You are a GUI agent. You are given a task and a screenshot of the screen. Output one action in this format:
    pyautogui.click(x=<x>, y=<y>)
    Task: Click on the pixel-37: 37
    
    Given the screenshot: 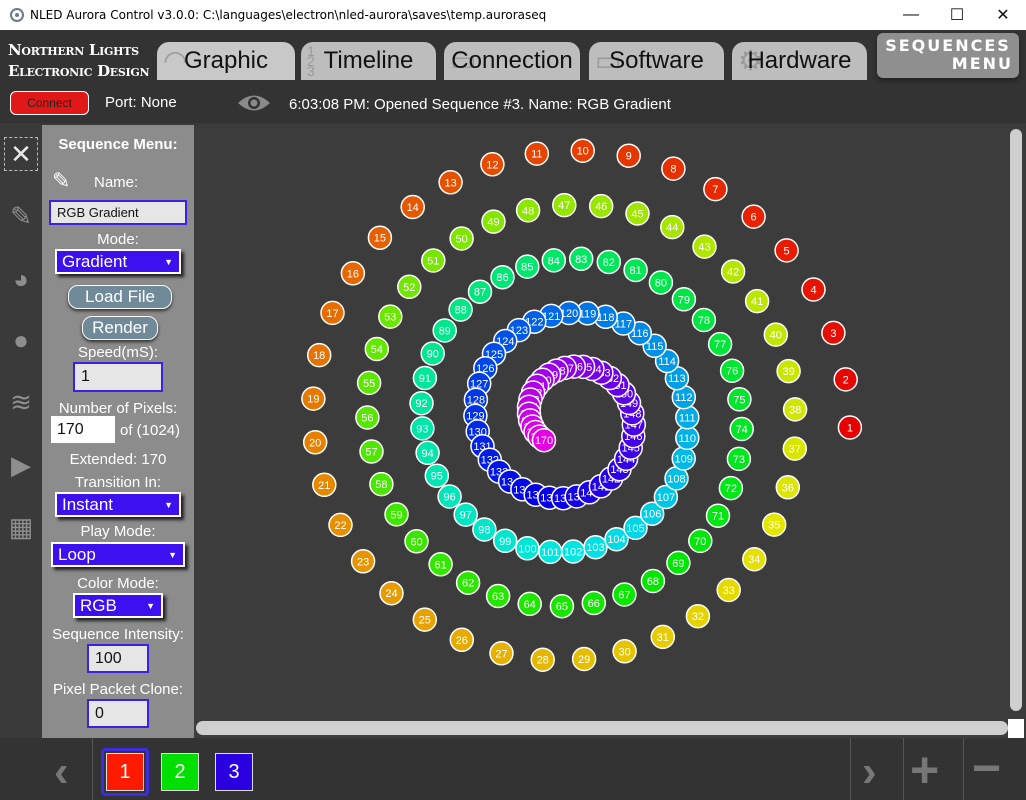 What is the action you would take?
    pyautogui.click(x=795, y=448)
    